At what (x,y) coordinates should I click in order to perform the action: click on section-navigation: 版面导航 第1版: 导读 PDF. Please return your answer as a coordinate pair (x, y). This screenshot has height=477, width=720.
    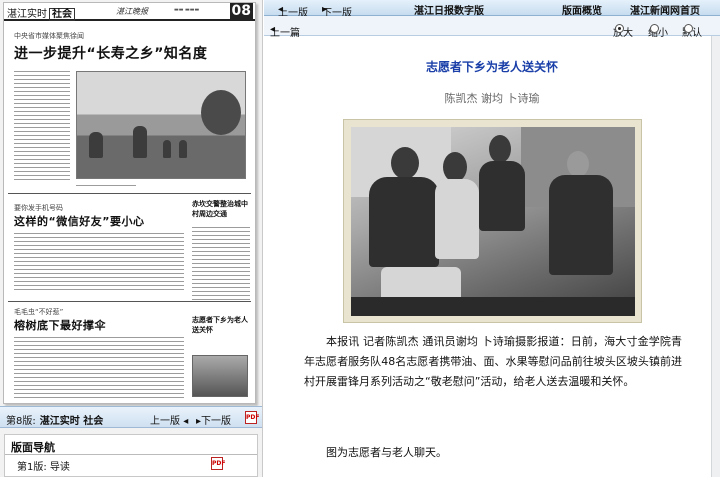
    Looking at the image, I should click on (131, 455).